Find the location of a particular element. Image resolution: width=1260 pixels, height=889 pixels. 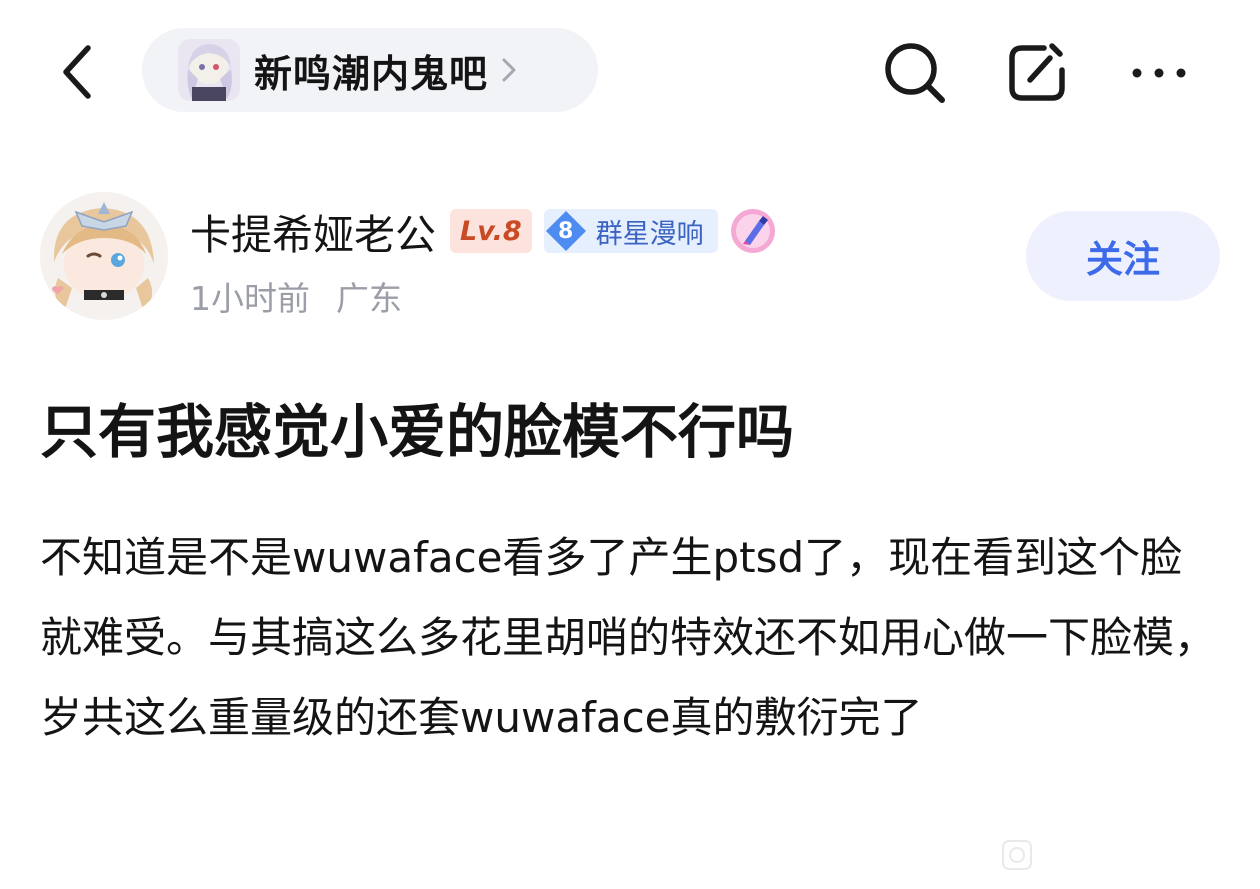

search-button is located at coordinates (915, 73).